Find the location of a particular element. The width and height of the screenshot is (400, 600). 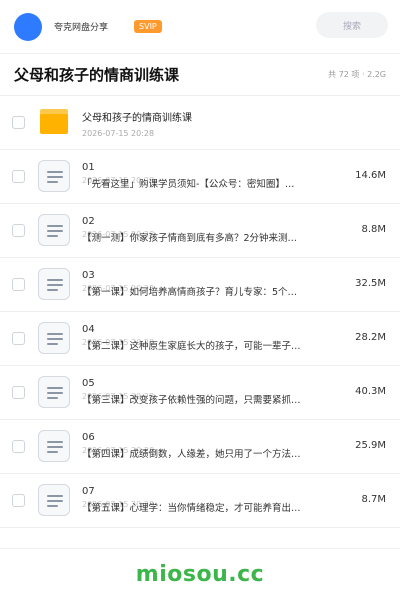

file-number: 02 is located at coordinates (88, 221).